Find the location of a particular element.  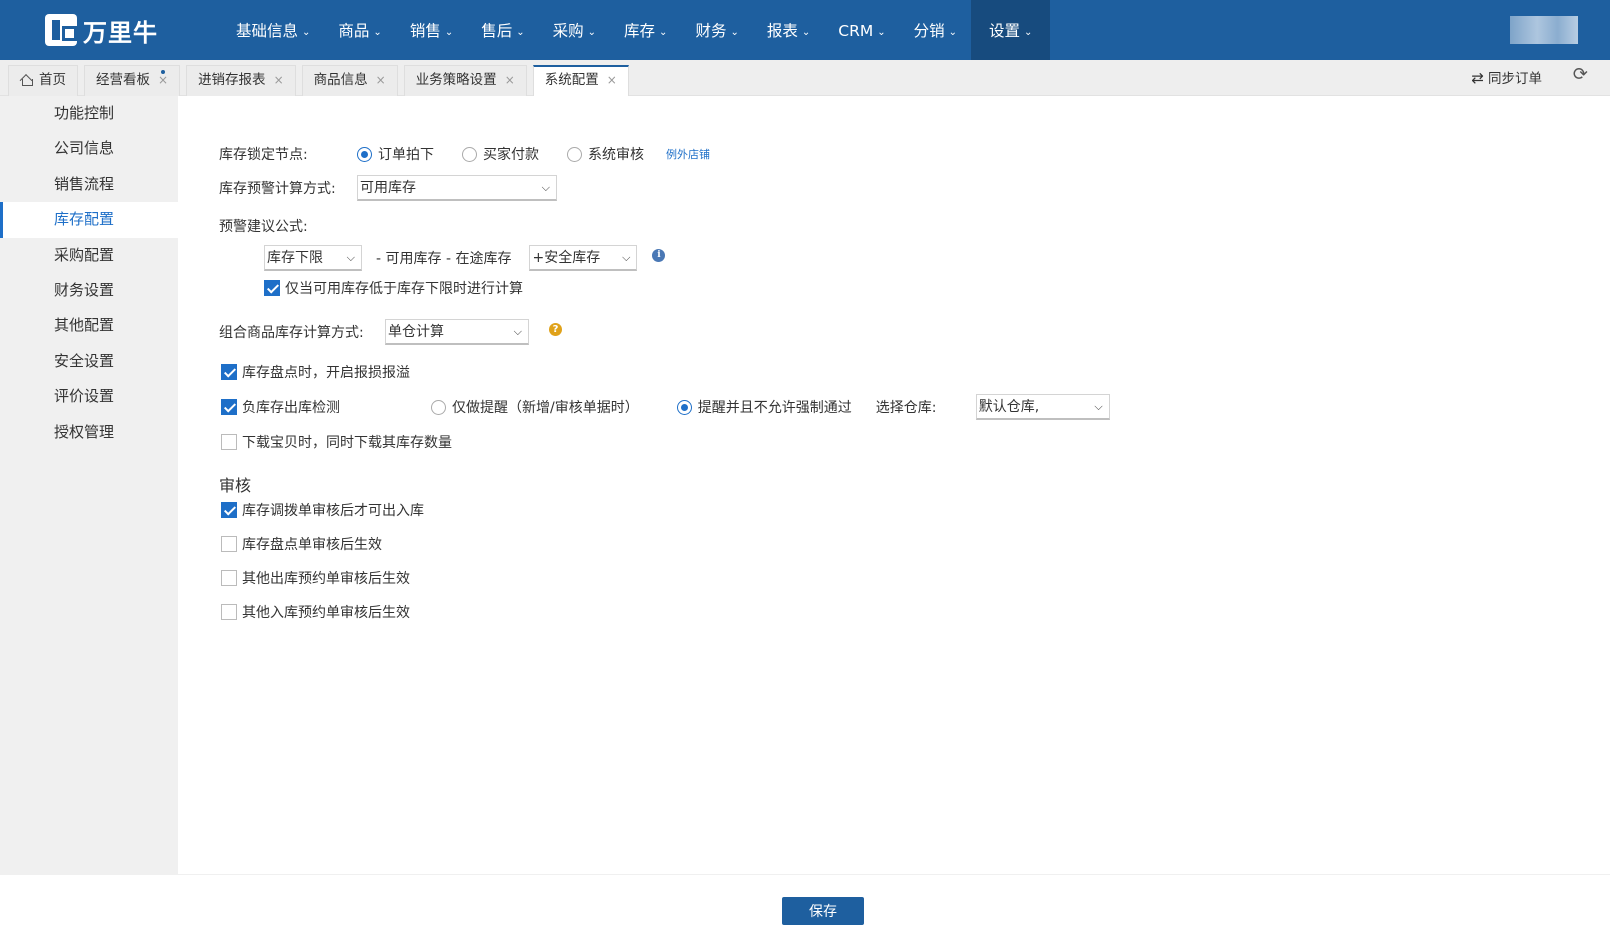

open-tabs: 首页 经营看板 × 进销存报表 × 商品信息 × 业务策略设置 × 系统配置 × is located at coordinates (321, 80).